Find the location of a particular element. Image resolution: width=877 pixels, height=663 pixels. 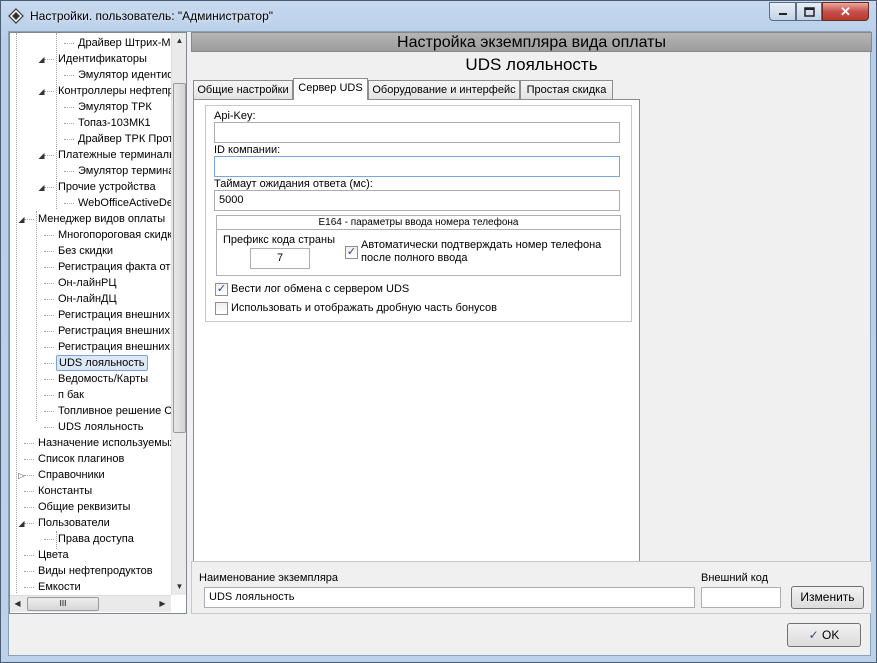

scroll-thumb is located at coordinates (179, 258).